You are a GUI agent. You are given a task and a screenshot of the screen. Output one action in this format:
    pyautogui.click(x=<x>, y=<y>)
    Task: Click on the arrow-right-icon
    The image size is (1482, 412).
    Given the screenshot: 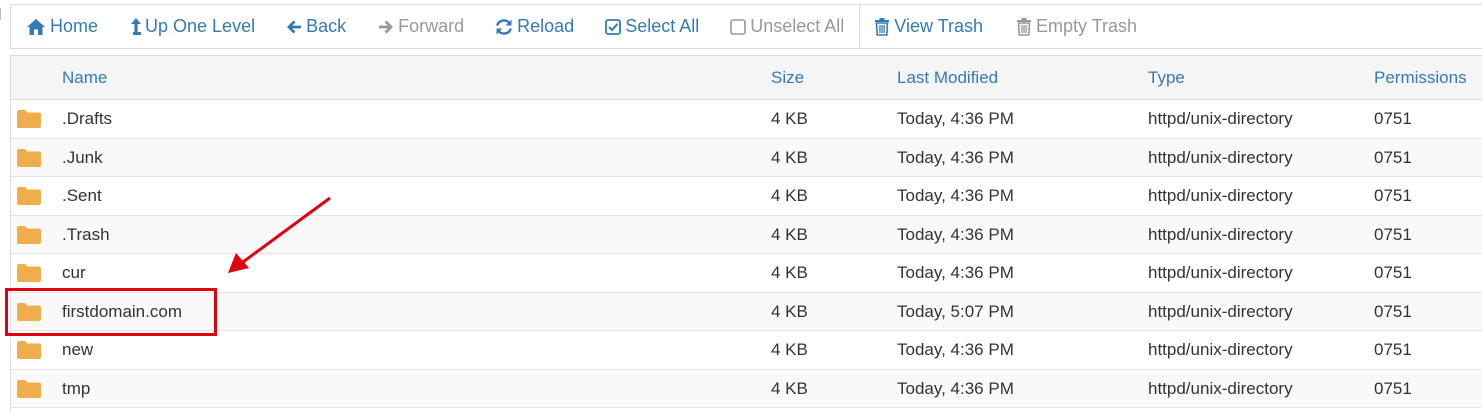 What is the action you would take?
    pyautogui.click(x=386, y=27)
    